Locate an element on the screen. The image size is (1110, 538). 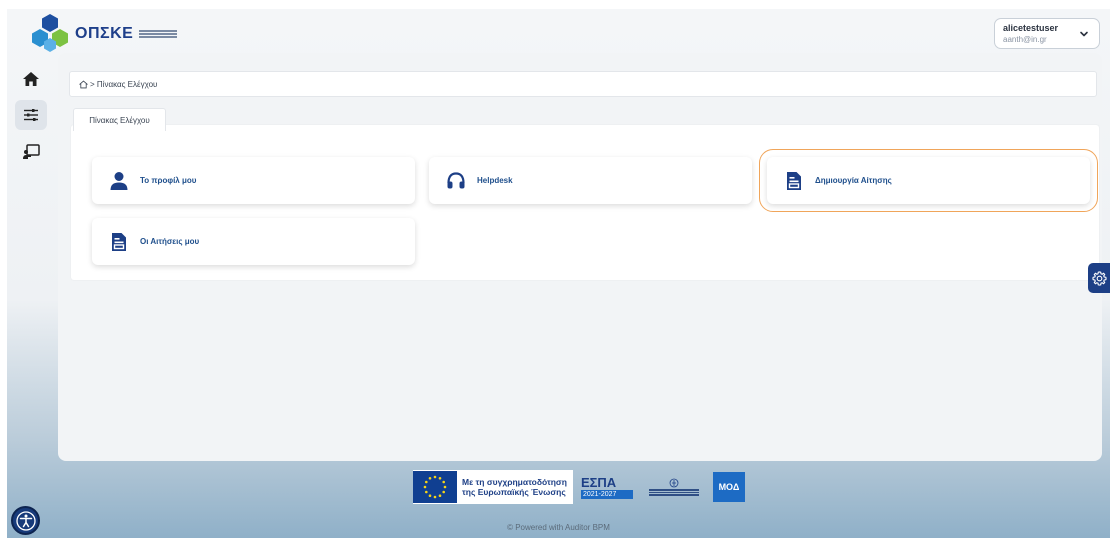
settings-button is located at coordinates (1099, 278).